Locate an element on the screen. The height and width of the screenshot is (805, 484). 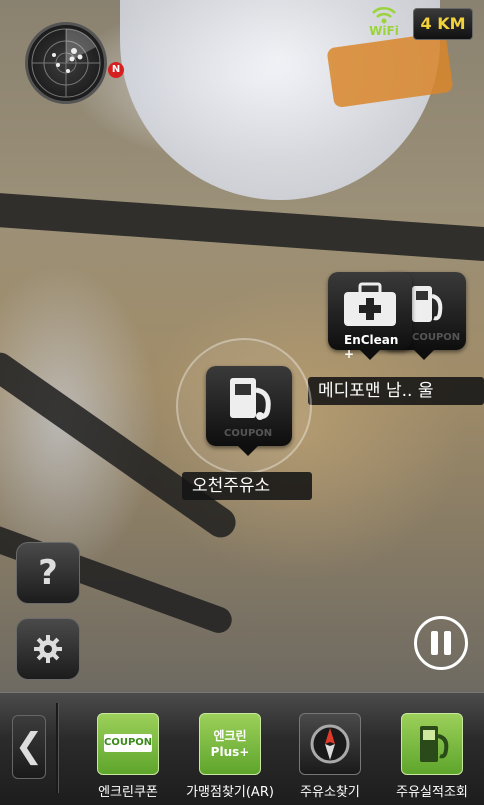
radar-widget is located at coordinates (66, 63).